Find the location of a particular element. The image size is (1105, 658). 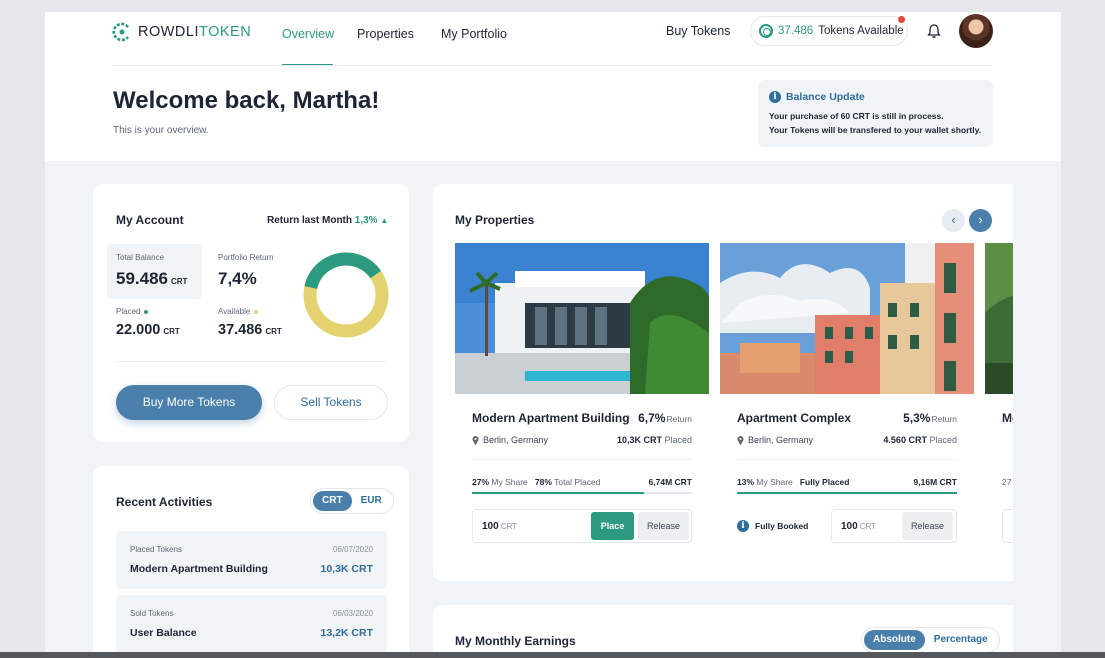

property-card: Mo 27 is located at coordinates (999, 401).